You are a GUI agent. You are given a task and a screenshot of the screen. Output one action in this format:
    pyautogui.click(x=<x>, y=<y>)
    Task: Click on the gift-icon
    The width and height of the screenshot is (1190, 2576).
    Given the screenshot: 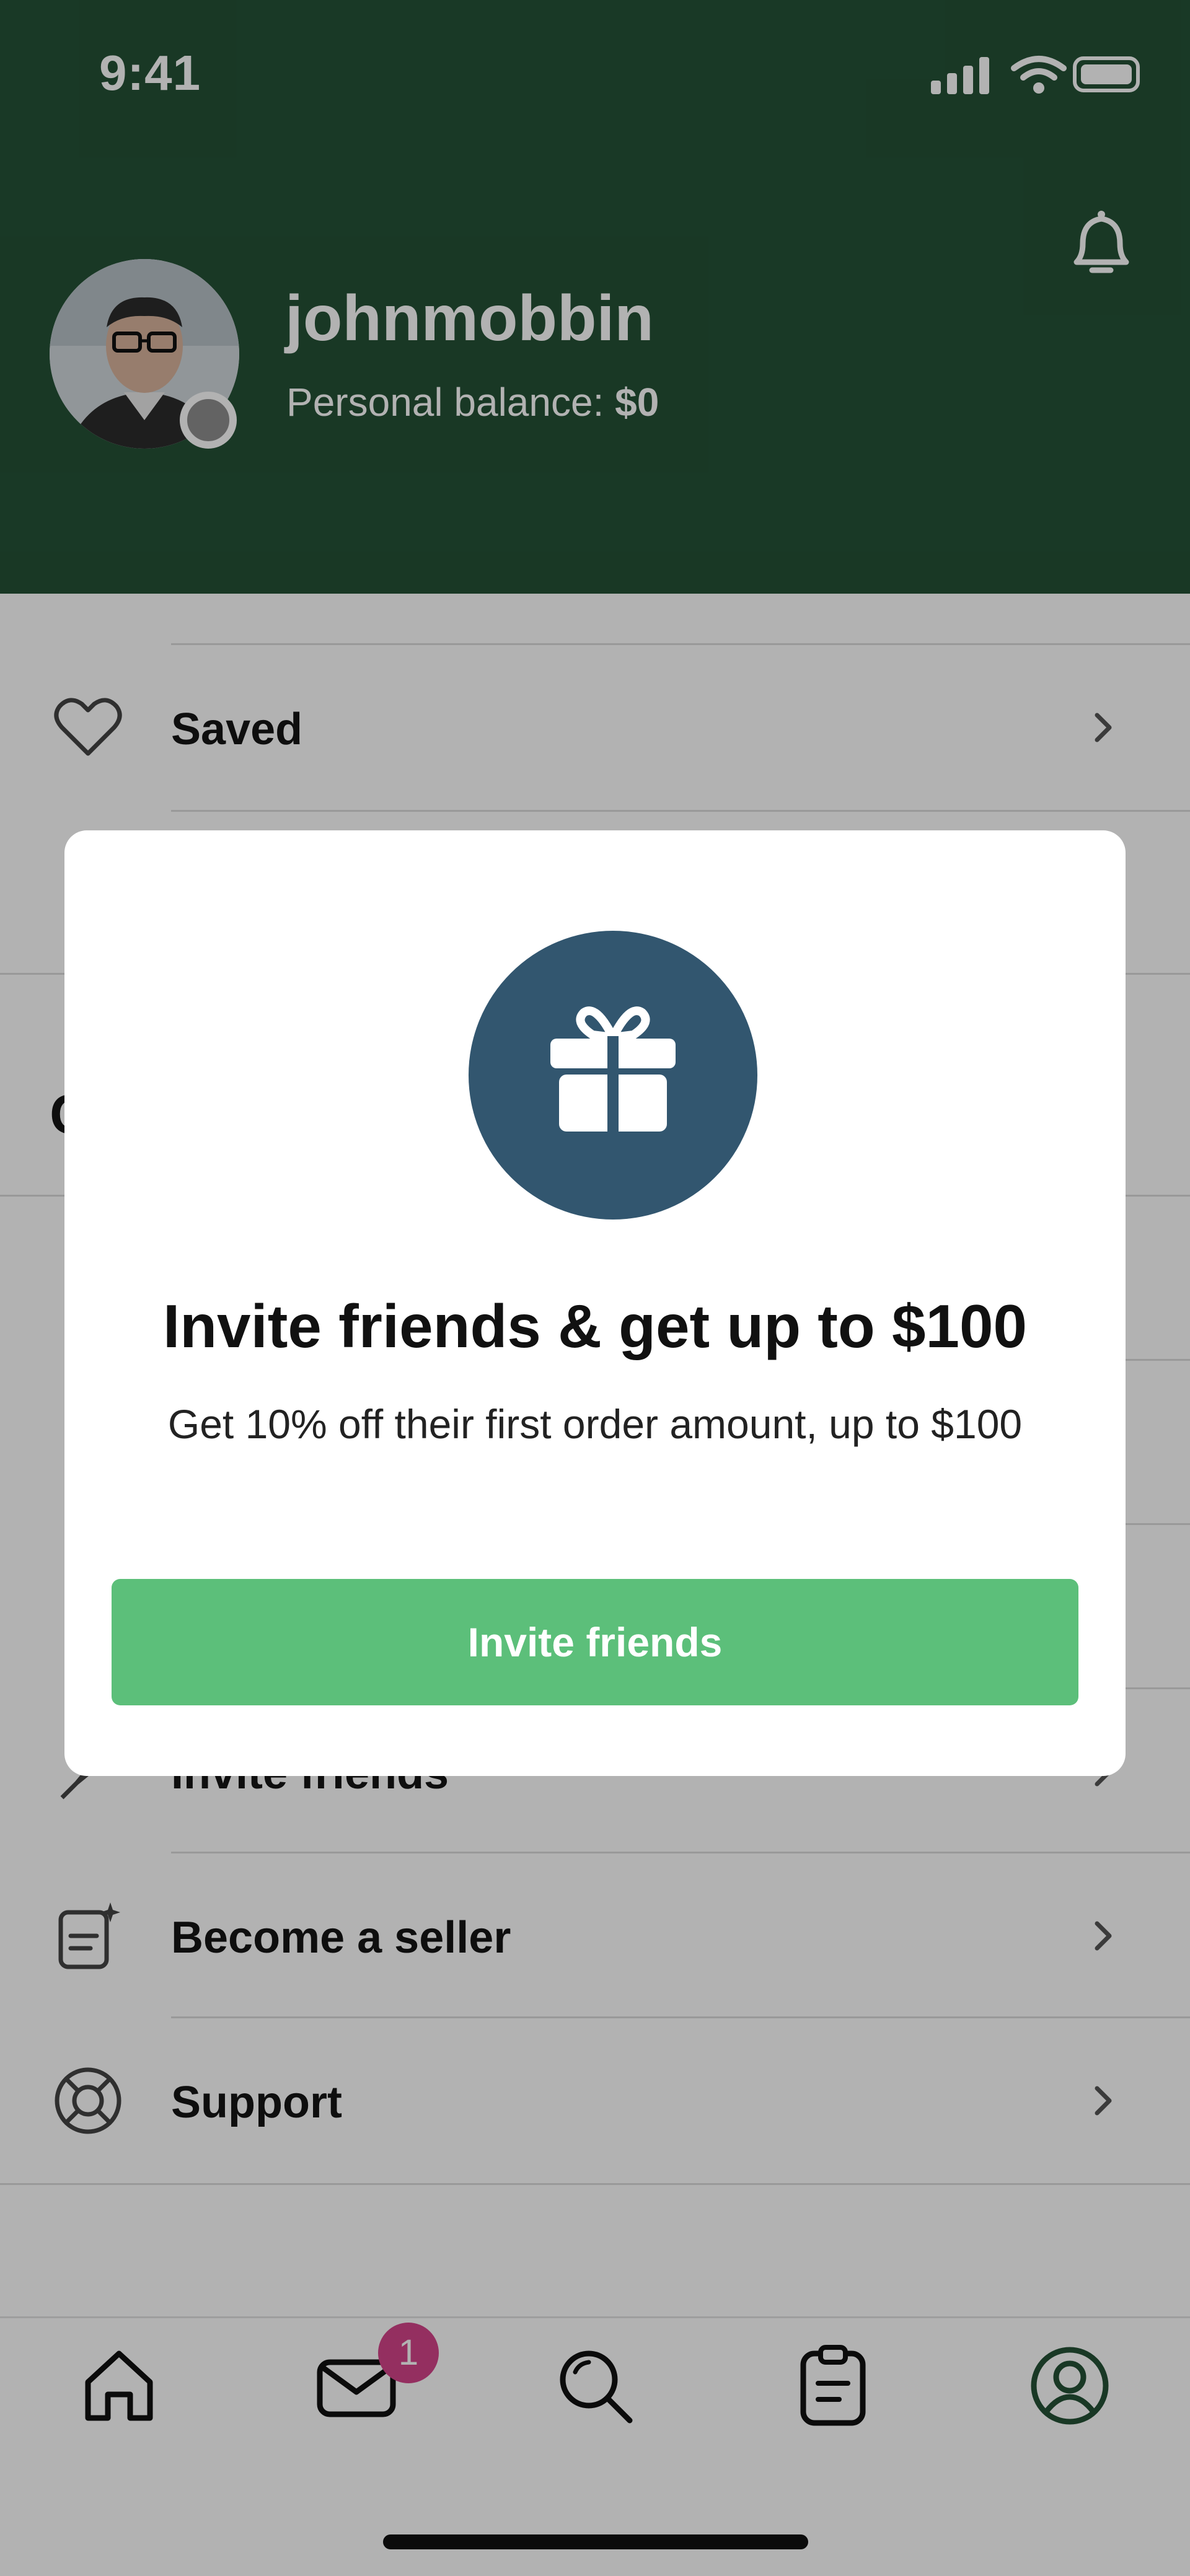 What is the action you would take?
    pyautogui.click(x=613, y=1070)
    